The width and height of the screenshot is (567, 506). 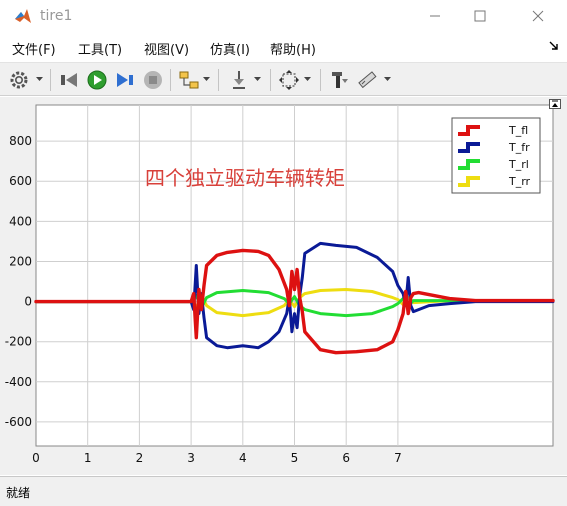 I want to click on menu-bar: 文件(F) 工具(T) 视图(V) 仿真(I) 帮助(H), so click(x=283, y=48).